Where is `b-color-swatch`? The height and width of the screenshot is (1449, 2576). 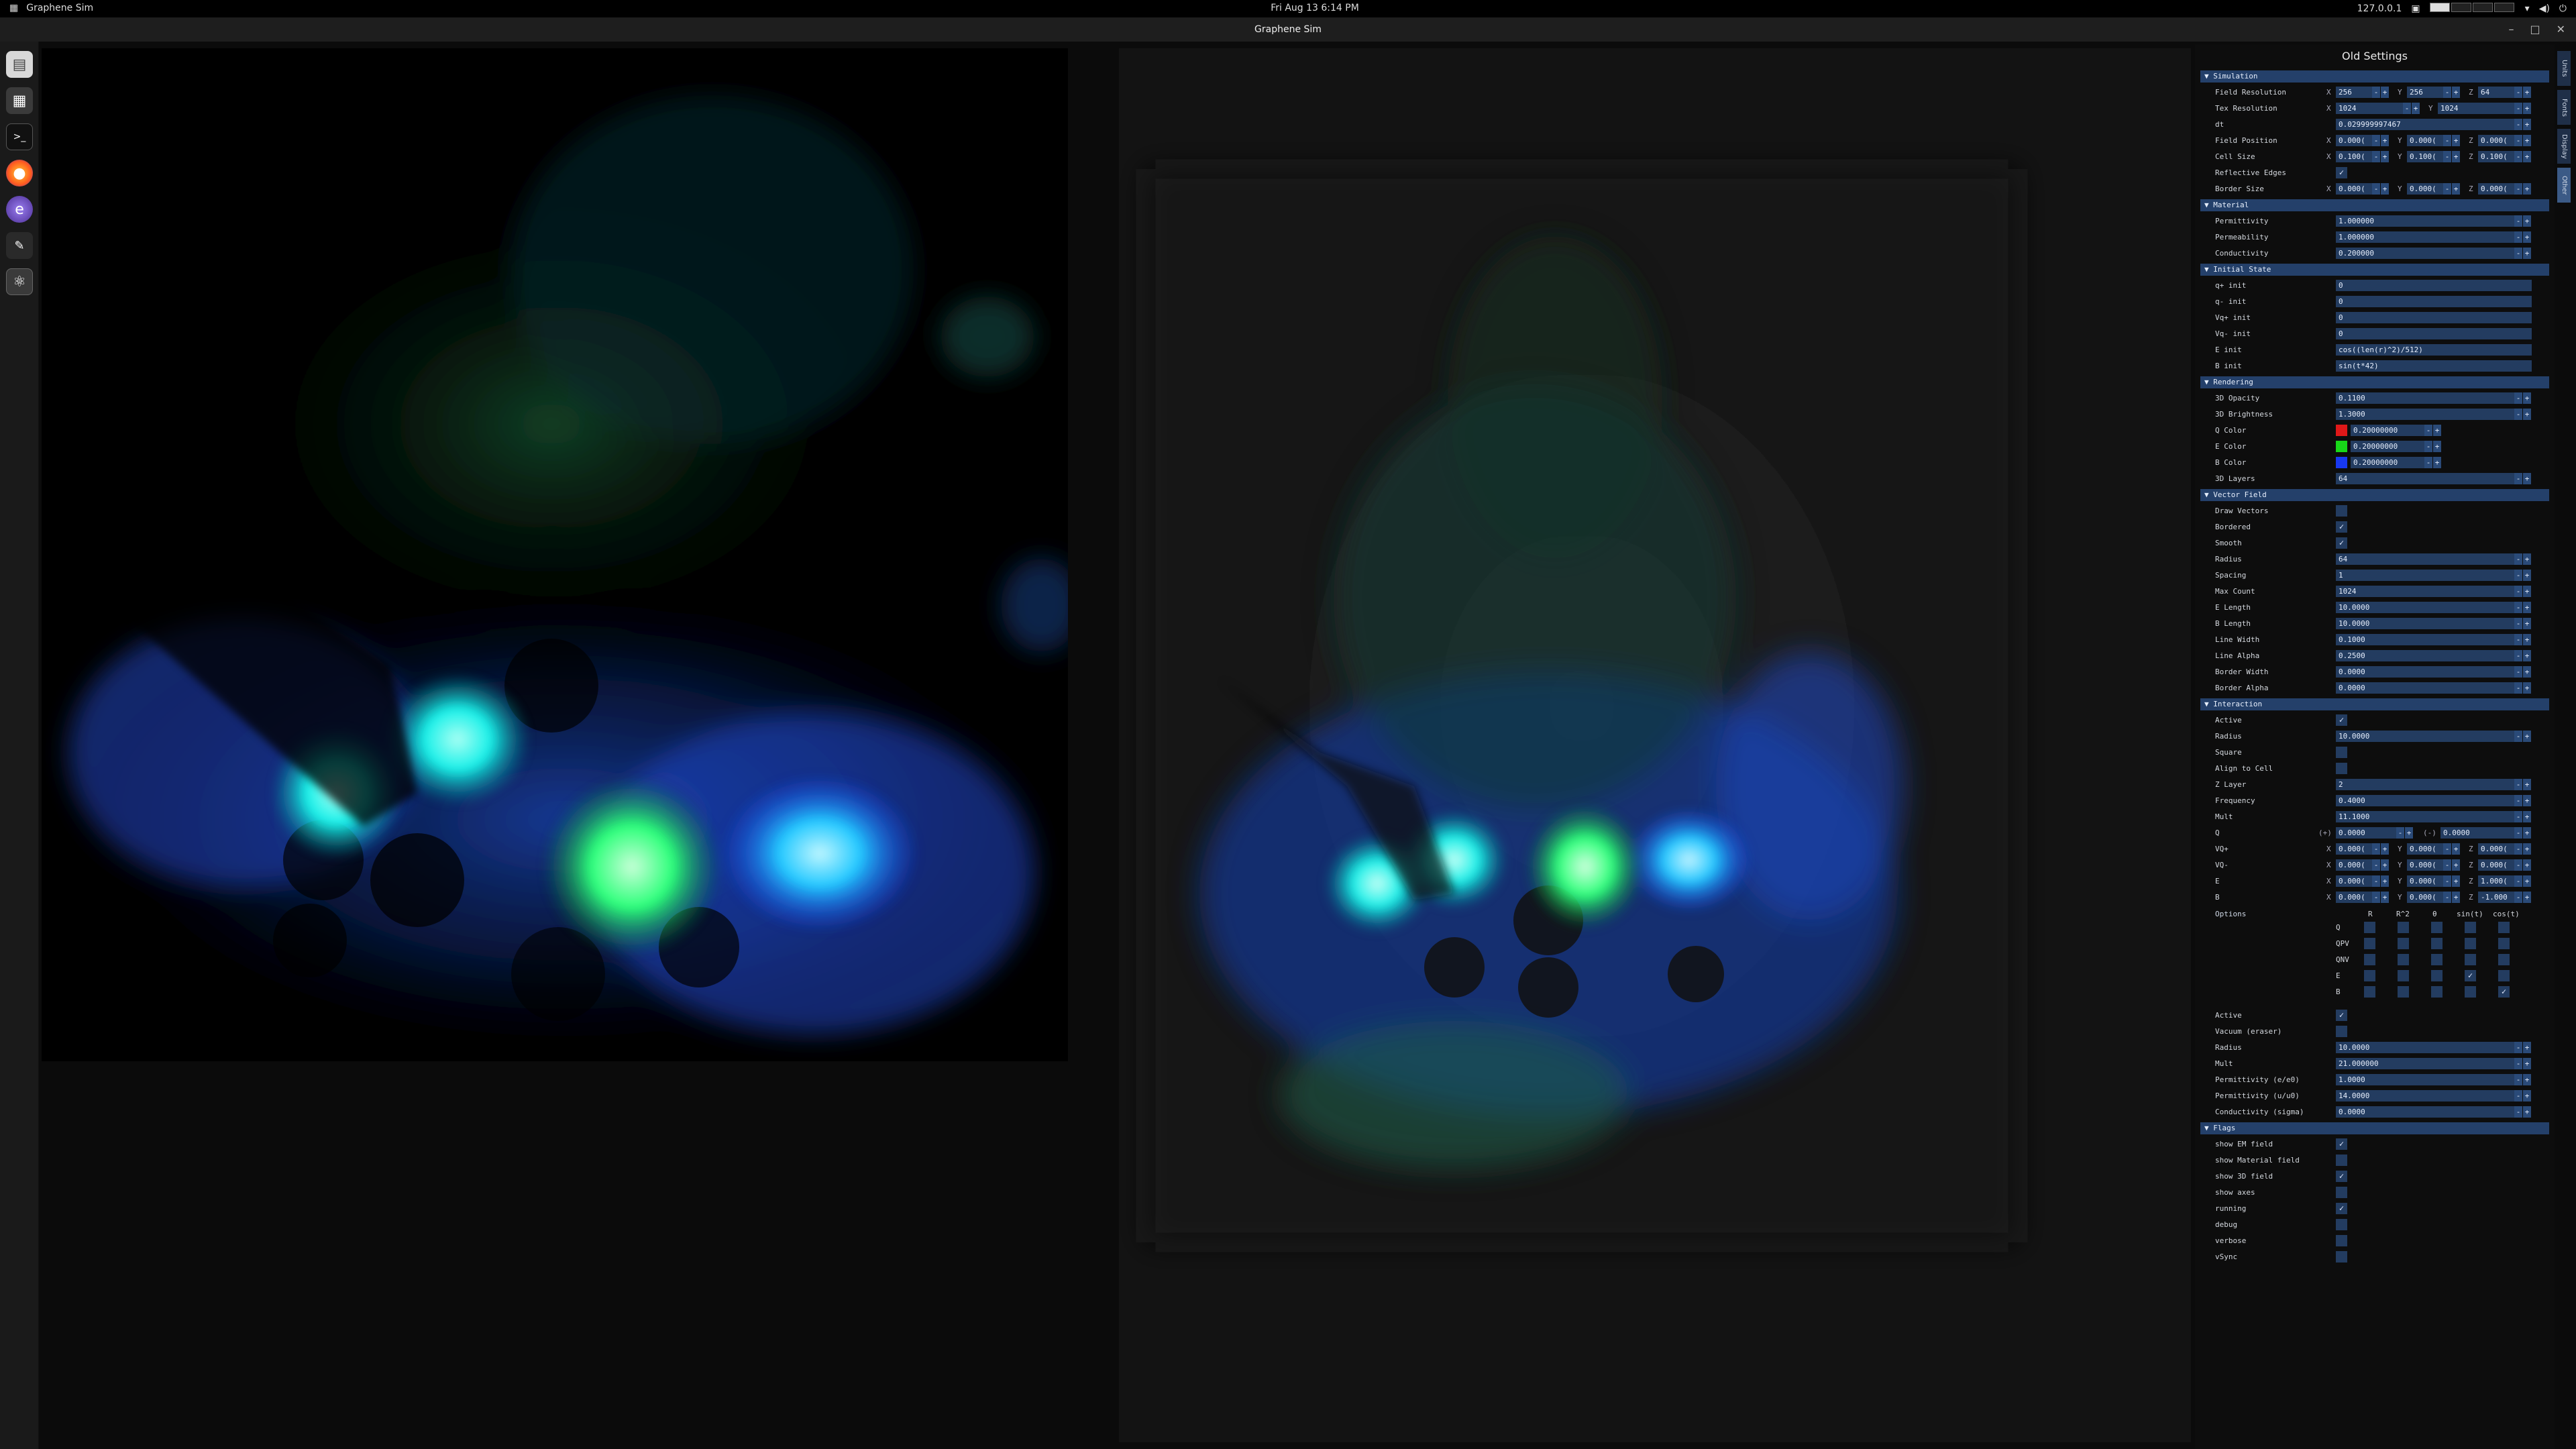
b-color-swatch is located at coordinates (2341, 462).